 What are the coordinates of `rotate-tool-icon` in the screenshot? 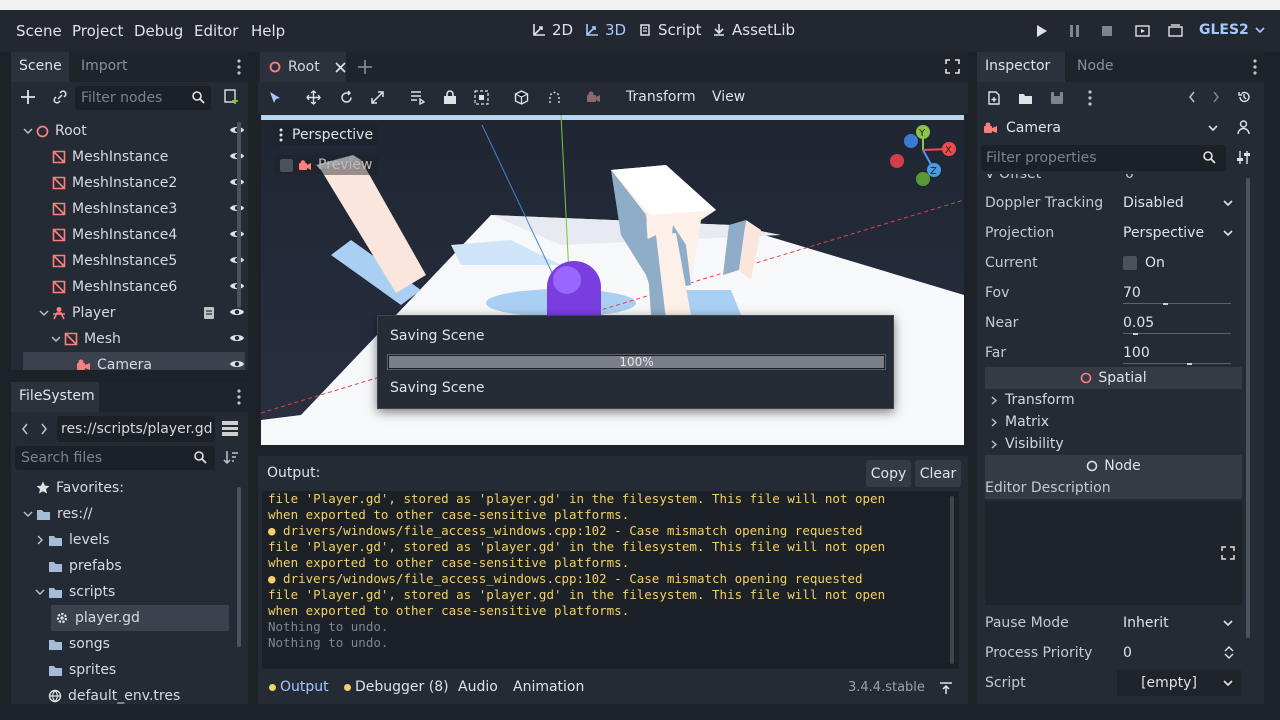 It's located at (346, 97).